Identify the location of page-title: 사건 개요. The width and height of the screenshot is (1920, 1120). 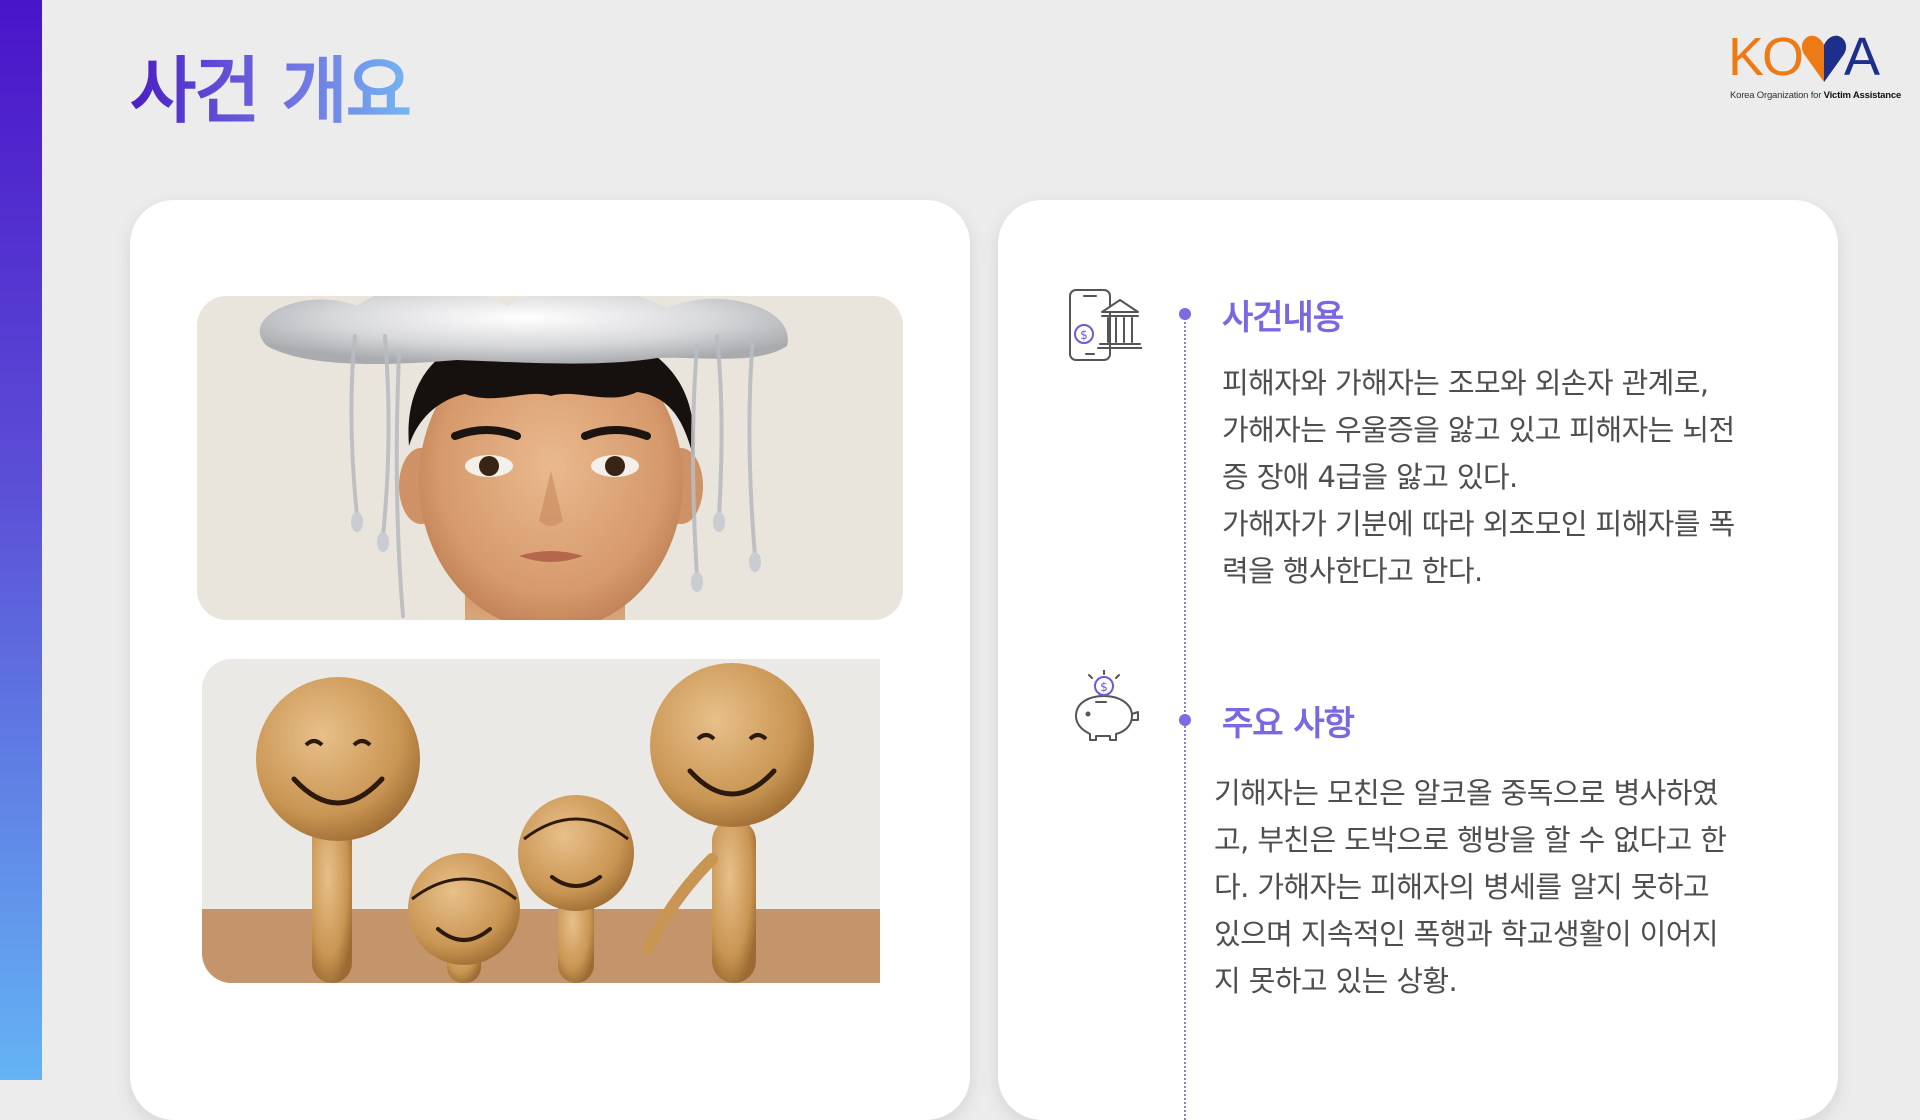
(271, 91).